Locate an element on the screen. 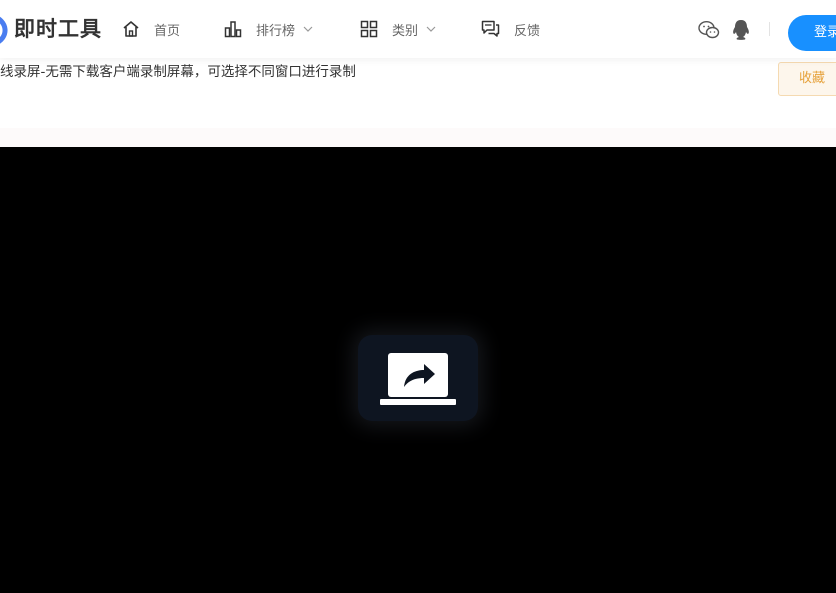 This screenshot has height=593, width=836. tool-info: 线录屏-无需下载客户端录制屏幕，可选择不同窗口进行录制 收藏 is located at coordinates (418, 93).